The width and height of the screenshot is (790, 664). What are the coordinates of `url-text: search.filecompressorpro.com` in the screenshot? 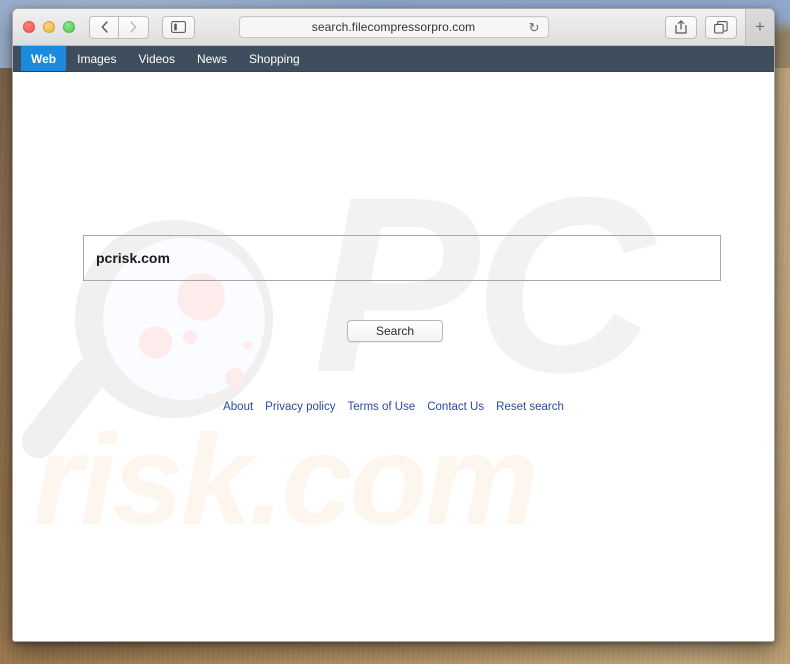 It's located at (393, 27).